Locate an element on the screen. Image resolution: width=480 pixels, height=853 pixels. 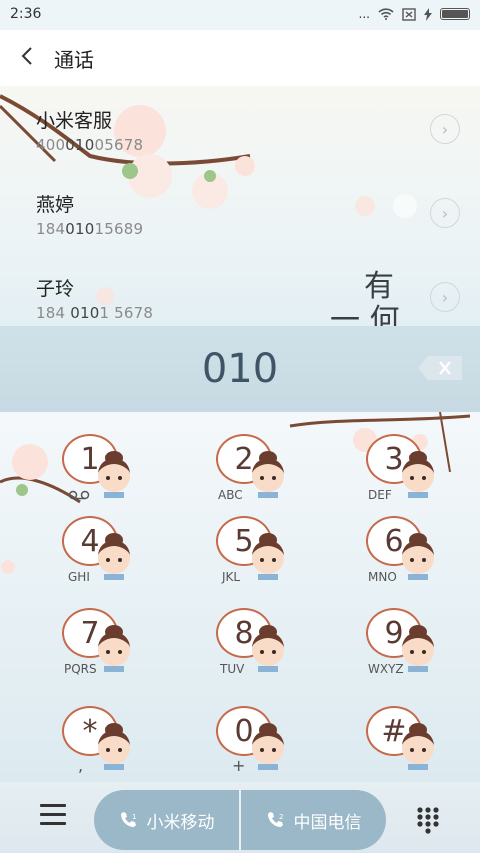
key-hash: # is located at coordinates (421, 746).